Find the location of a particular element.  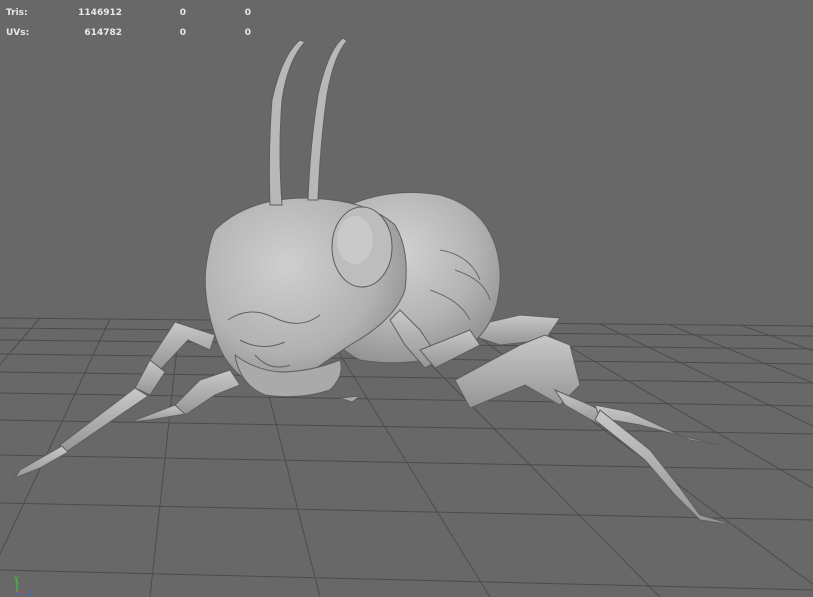

hud-label: UVs: is located at coordinates (18, 33).